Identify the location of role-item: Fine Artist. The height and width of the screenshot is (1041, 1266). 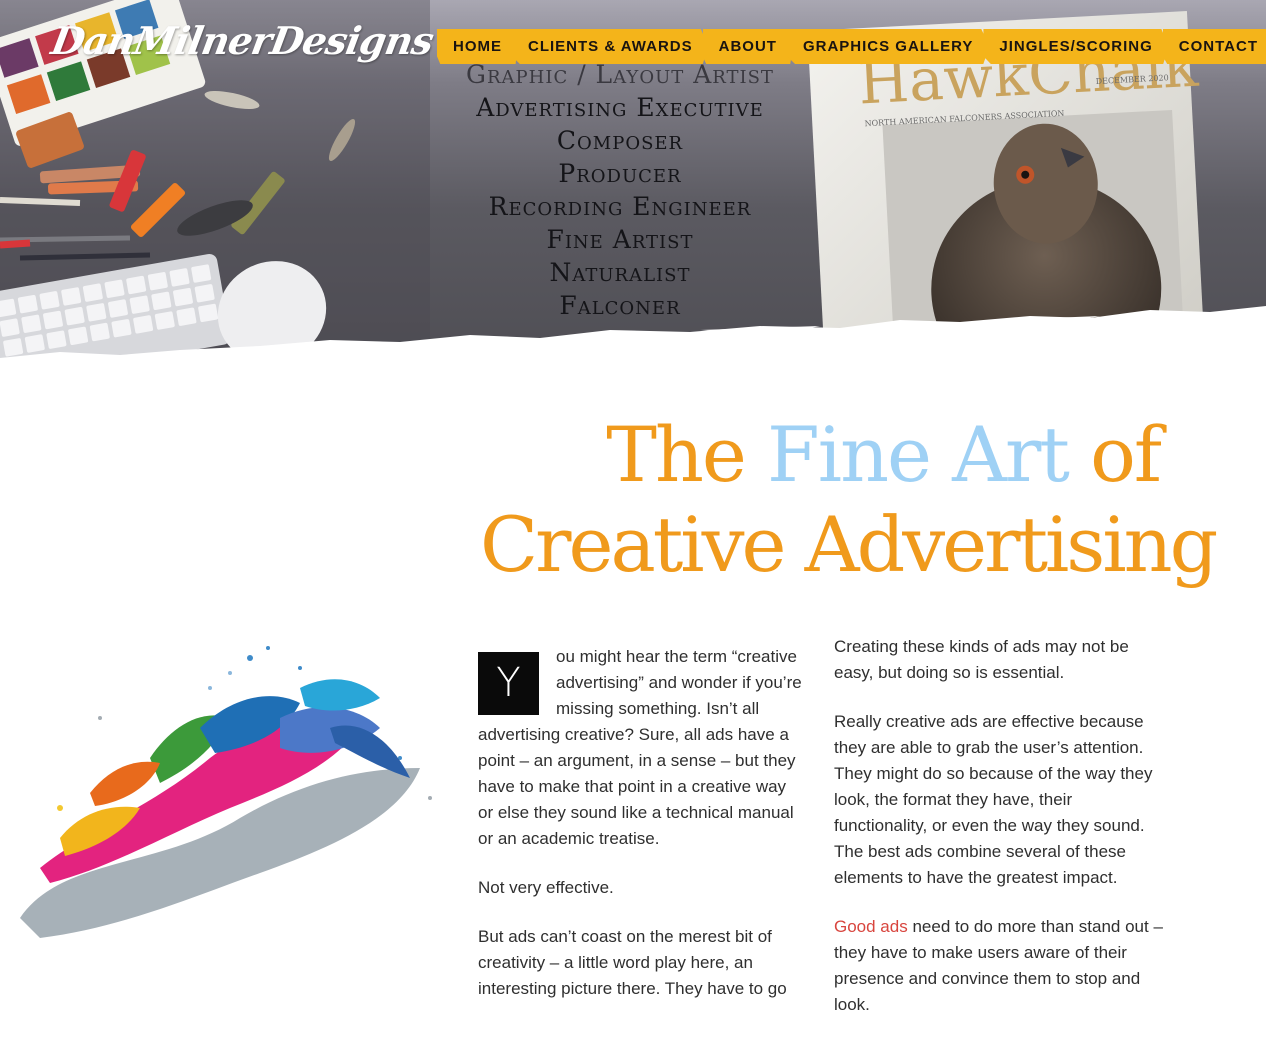
(620, 239).